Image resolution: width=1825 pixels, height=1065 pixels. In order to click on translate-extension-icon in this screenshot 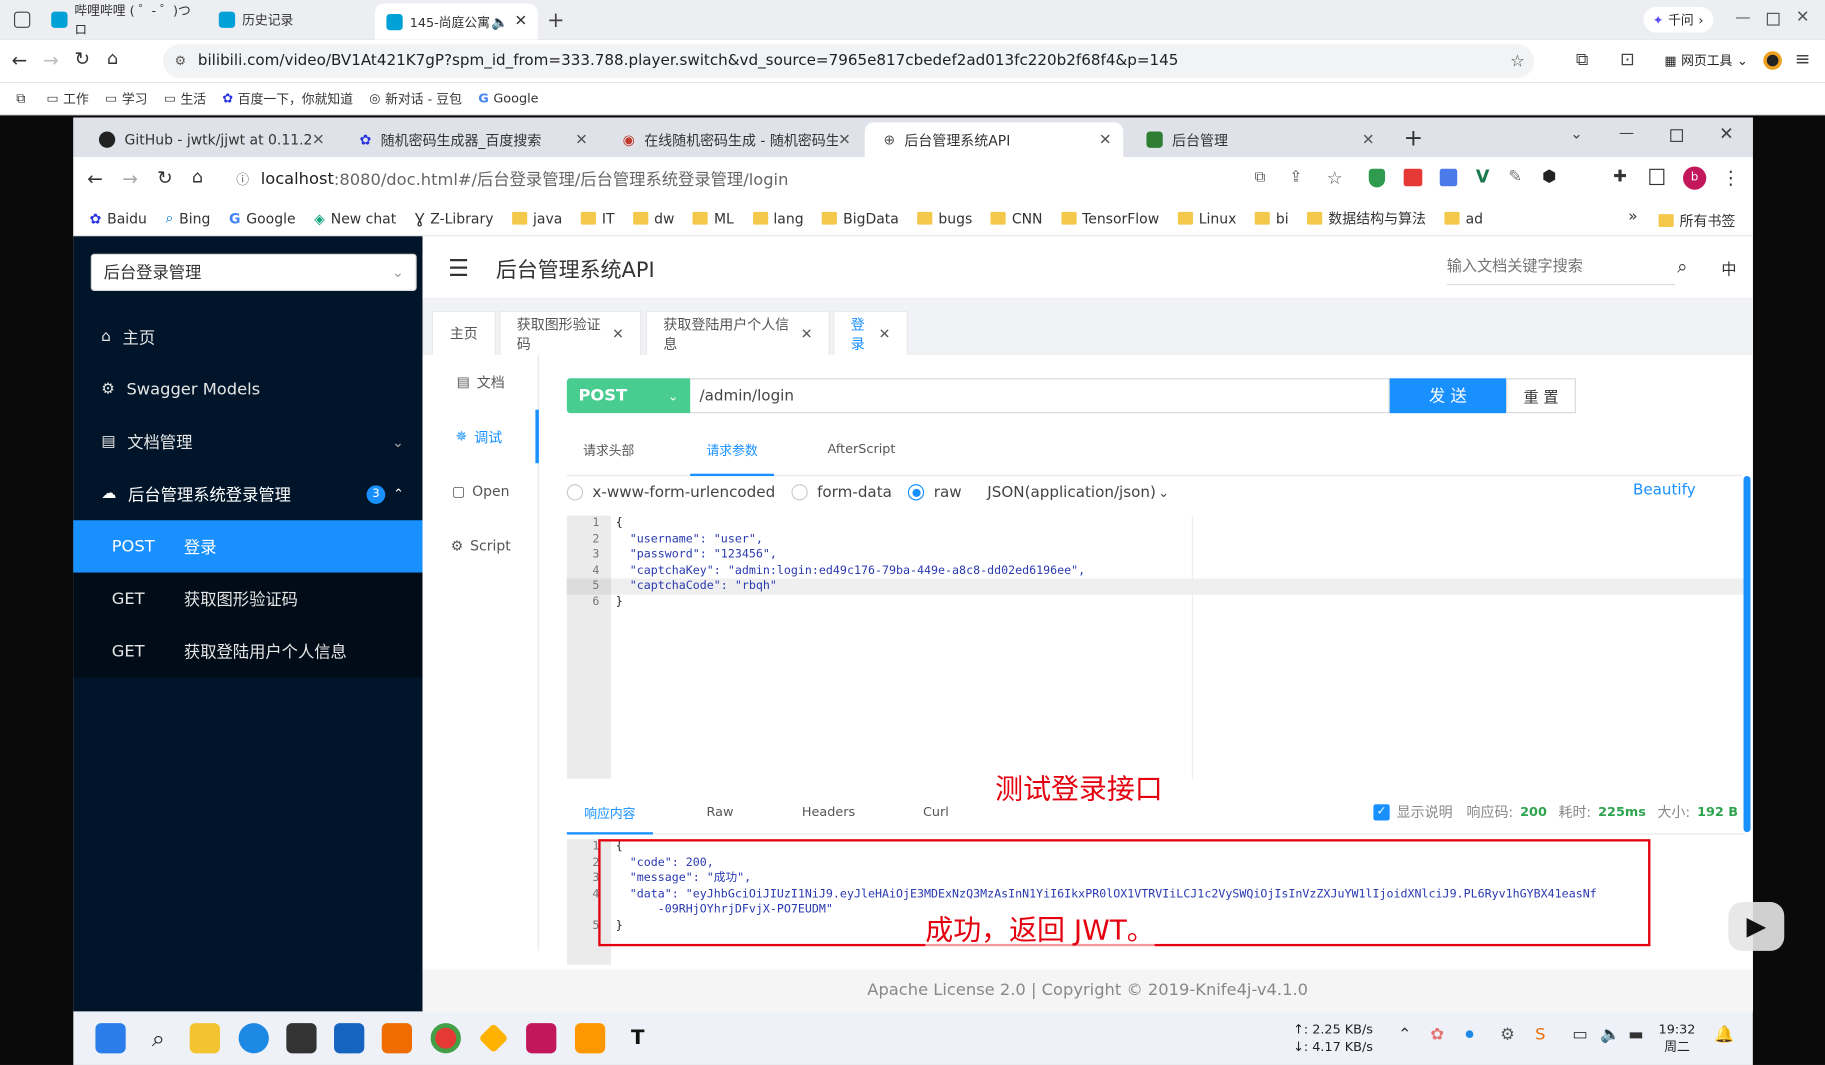, I will do `click(1448, 177)`.